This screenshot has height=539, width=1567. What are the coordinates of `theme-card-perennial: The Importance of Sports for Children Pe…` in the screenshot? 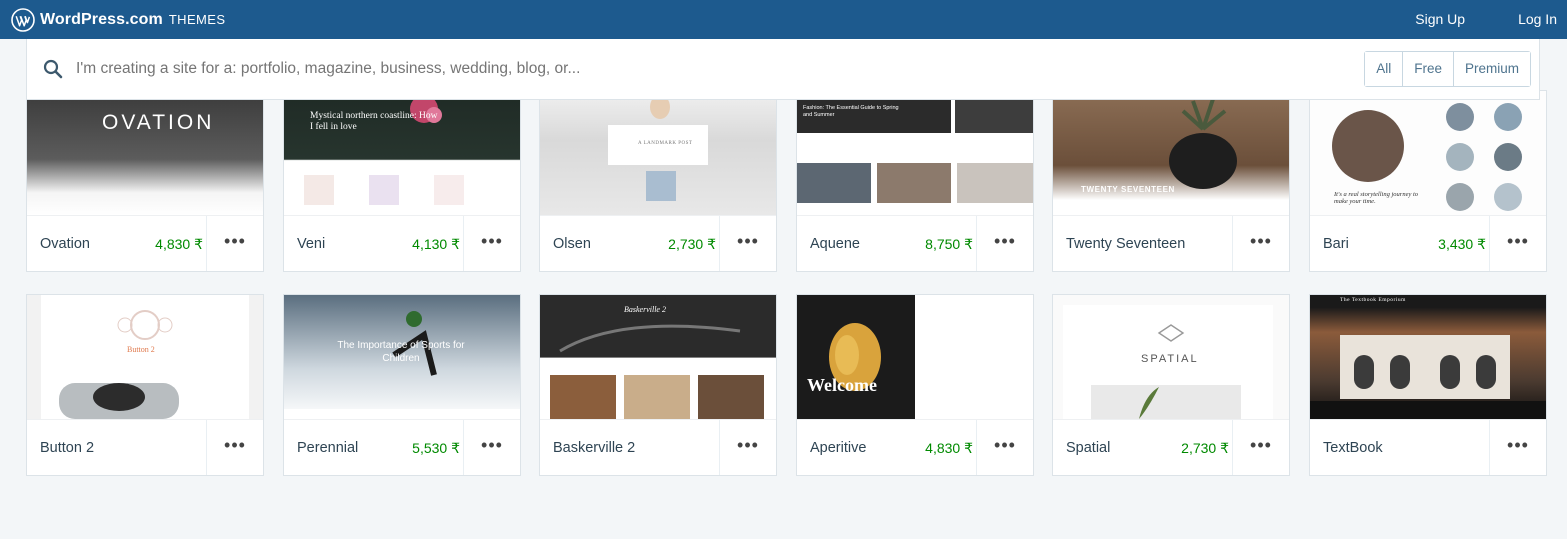 It's located at (402, 385).